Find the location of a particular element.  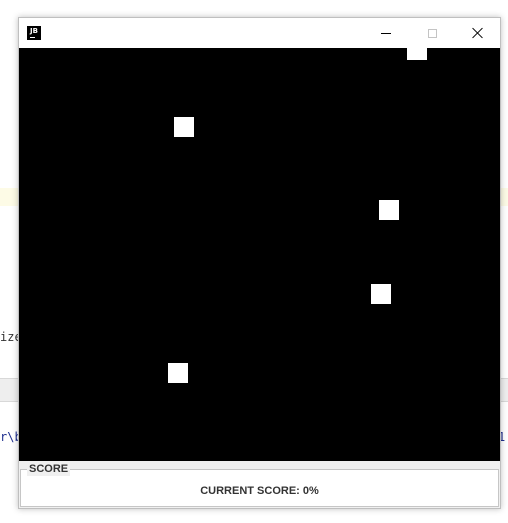

title-bar: JB is located at coordinates (259, 33).